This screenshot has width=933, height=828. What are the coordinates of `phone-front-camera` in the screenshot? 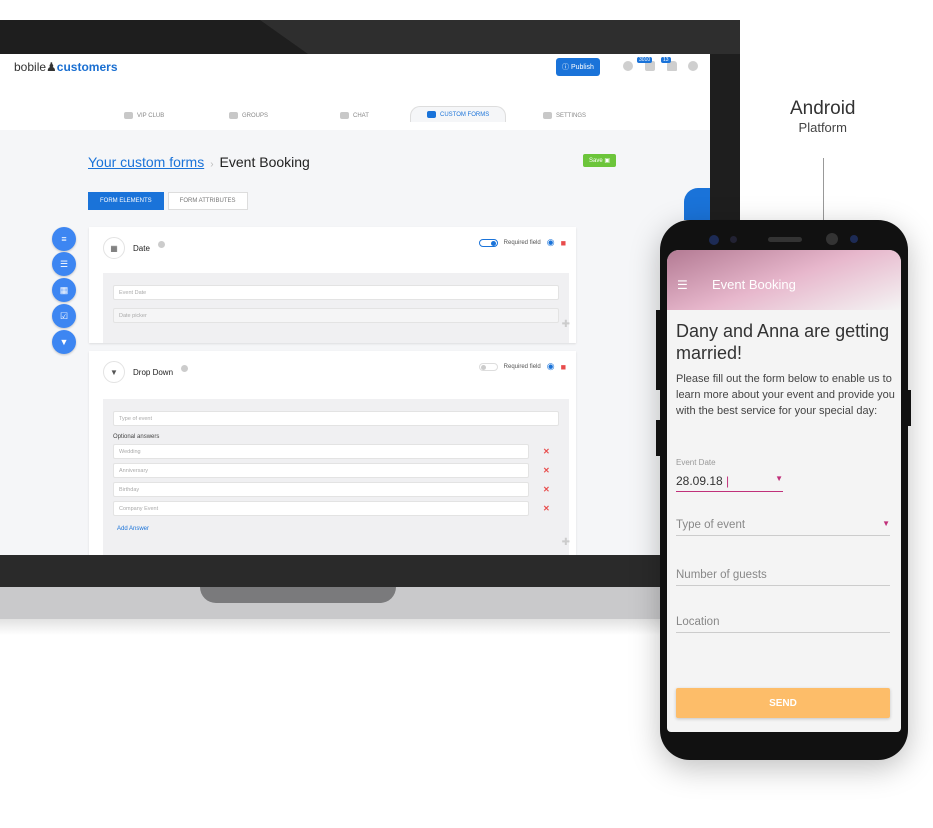 It's located at (832, 239).